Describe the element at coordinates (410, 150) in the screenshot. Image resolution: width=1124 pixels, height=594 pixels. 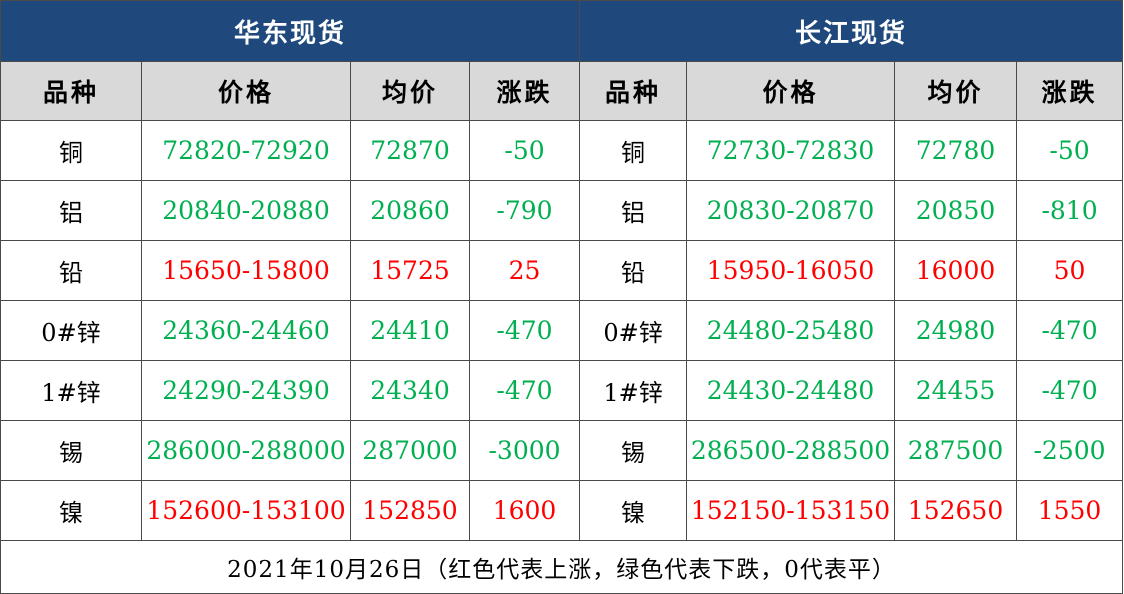
I see `average-price: 72870` at that location.